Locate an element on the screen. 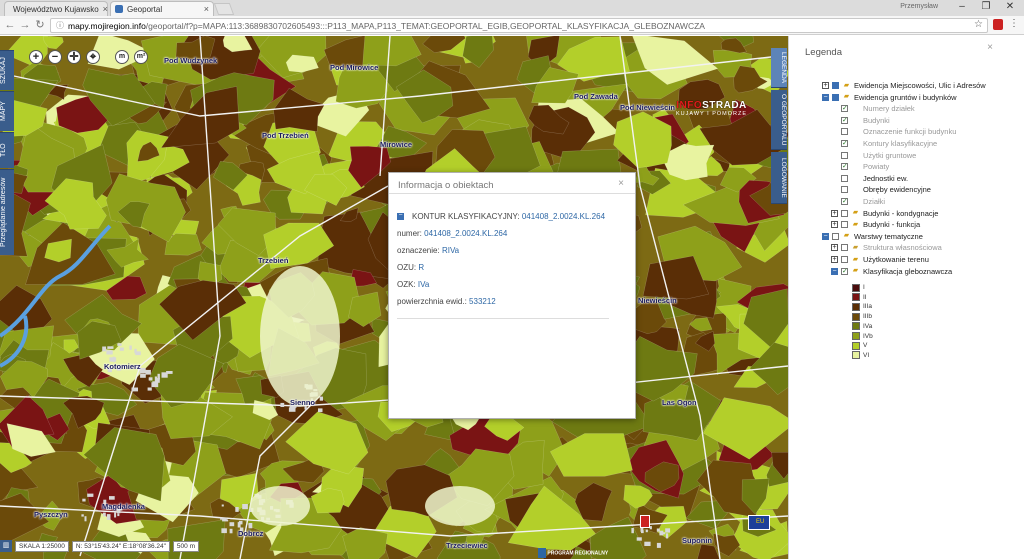  legend-item: Użytki gruntowe is located at coordinates (873, 155).